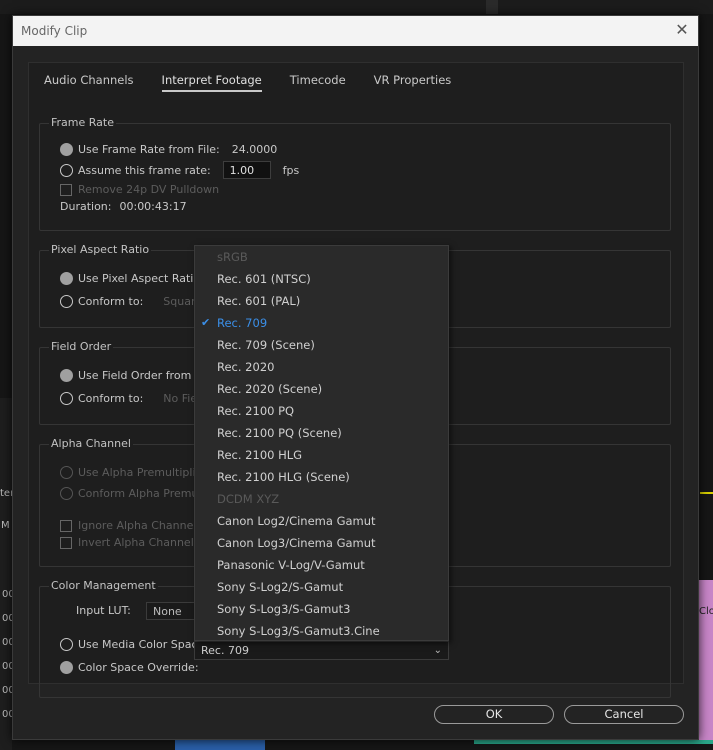  Describe the element at coordinates (291, 170) in the screenshot. I see `fps-unit-label: fps` at that location.